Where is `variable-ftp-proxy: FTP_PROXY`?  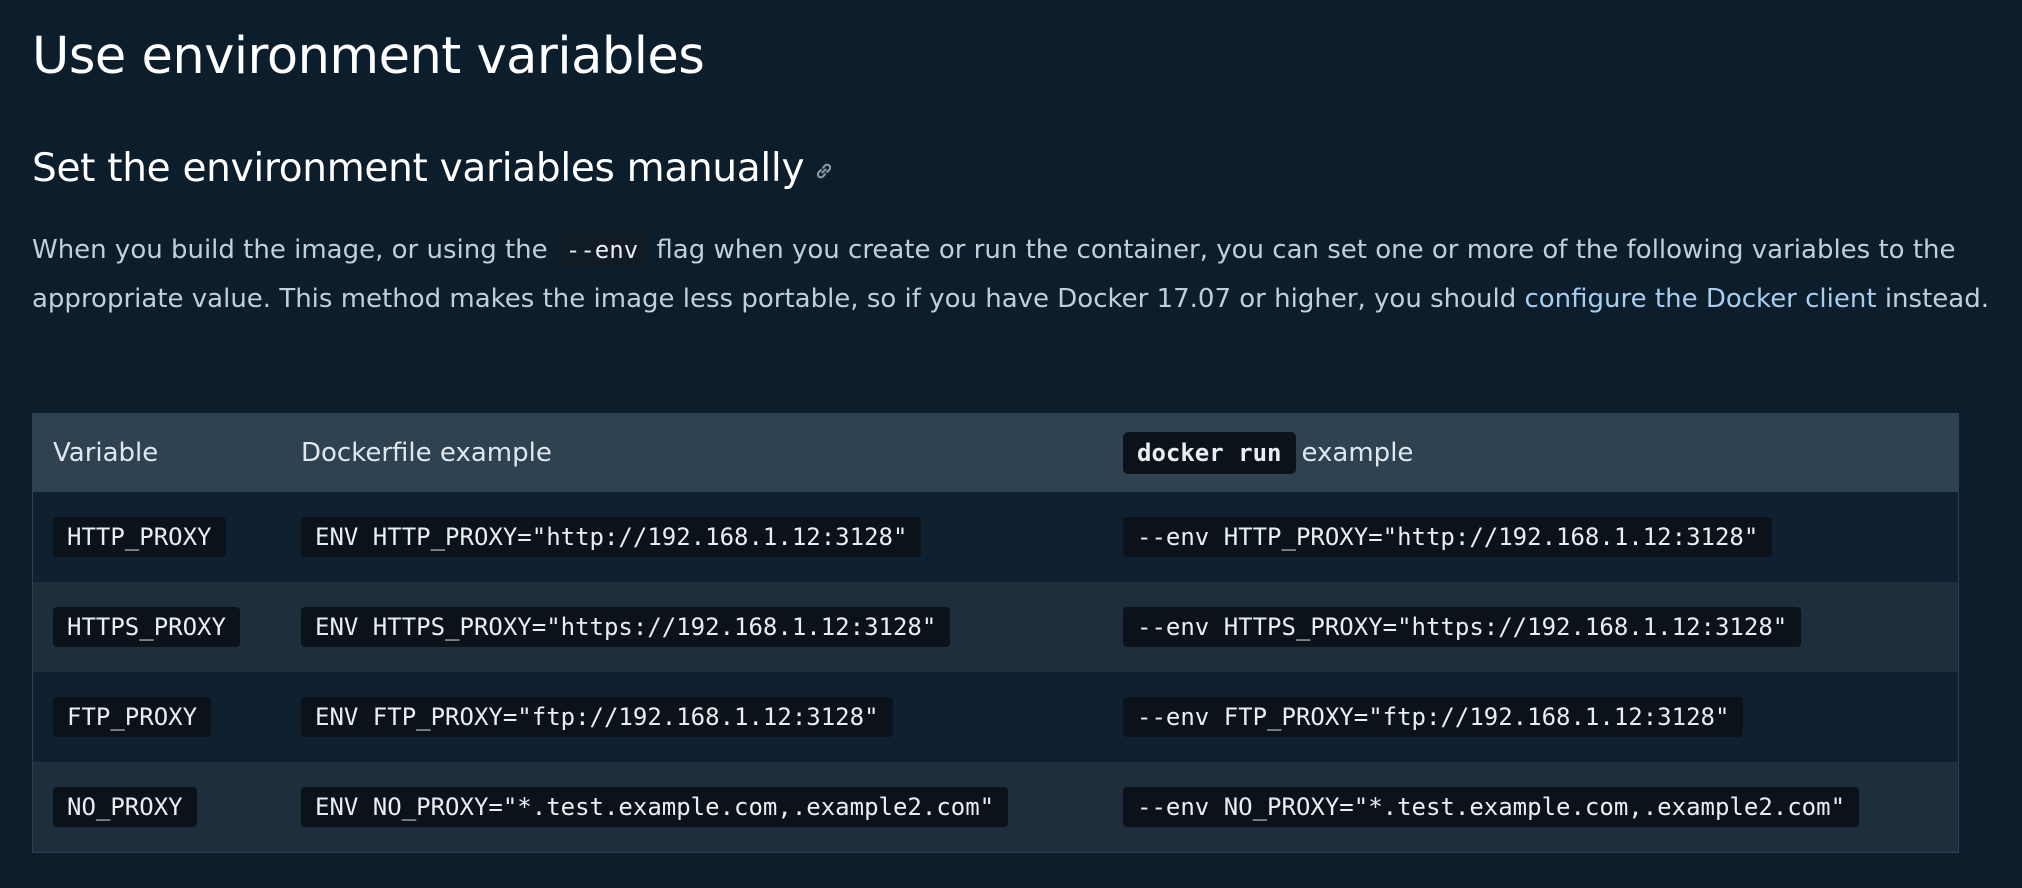
variable-ftp-proxy: FTP_PROXY is located at coordinates (132, 717).